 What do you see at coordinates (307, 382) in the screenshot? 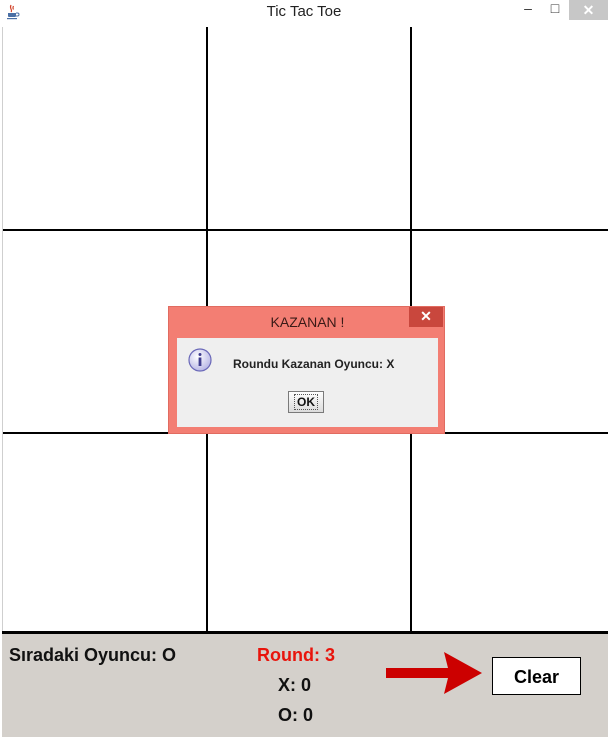
I see `dialog-body: Roundu Kazanan Oyuncu: X OK` at bounding box center [307, 382].